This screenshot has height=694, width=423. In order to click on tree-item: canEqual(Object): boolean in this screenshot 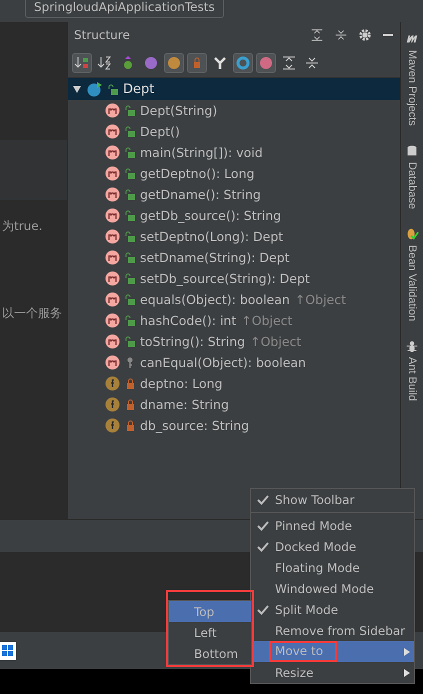, I will do `click(234, 362)`.